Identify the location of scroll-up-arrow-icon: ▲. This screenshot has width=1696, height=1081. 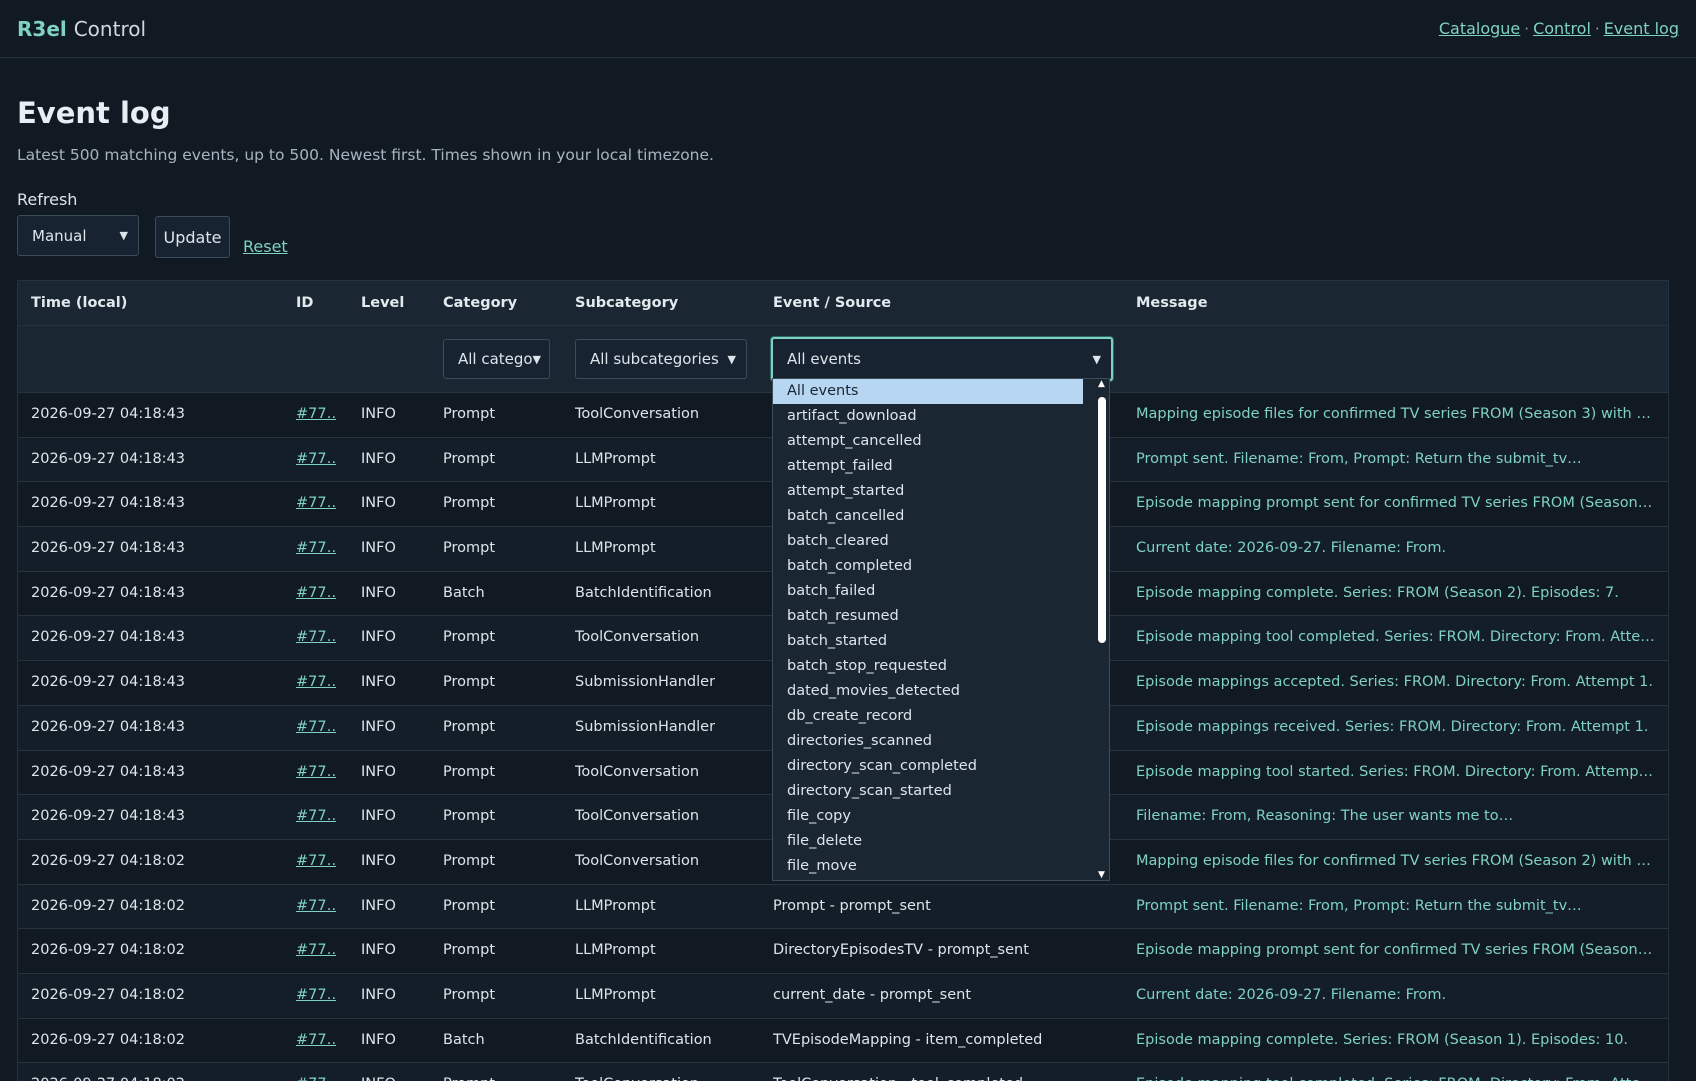
(1101, 384).